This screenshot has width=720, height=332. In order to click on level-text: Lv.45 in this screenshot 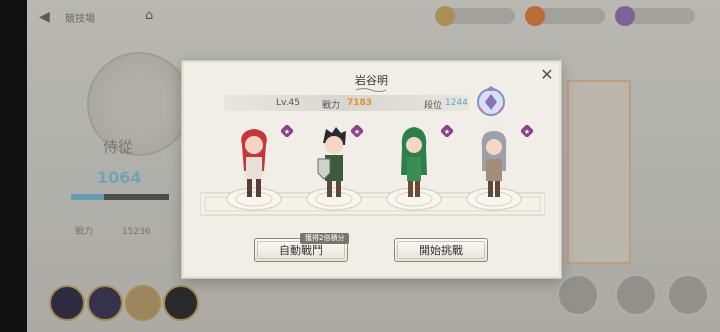, I will do `click(288, 103)`.